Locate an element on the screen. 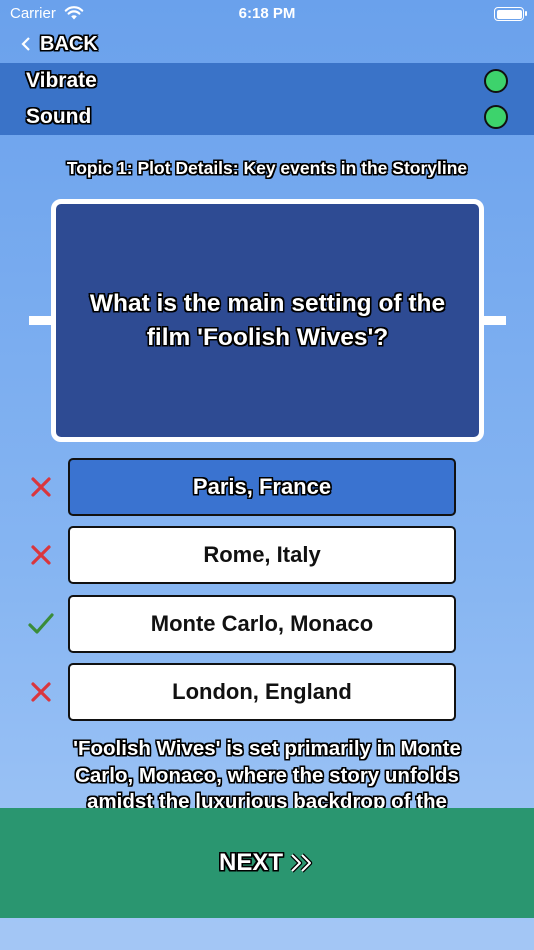  vibrate-label: Vibrate is located at coordinates (61, 80).